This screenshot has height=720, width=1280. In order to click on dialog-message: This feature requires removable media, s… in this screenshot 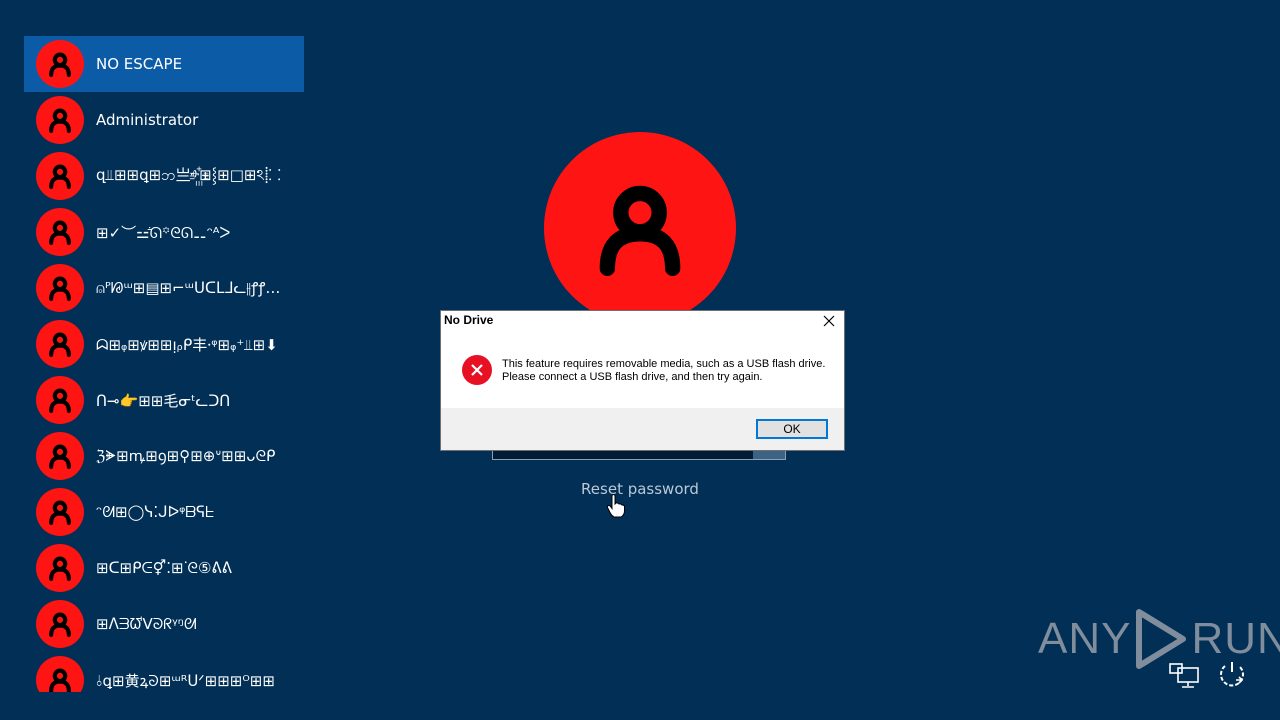, I will do `click(663, 371)`.